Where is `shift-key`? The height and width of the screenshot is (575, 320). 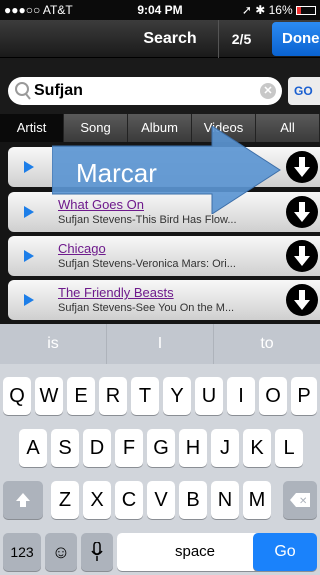
shift-key is located at coordinates (23, 500).